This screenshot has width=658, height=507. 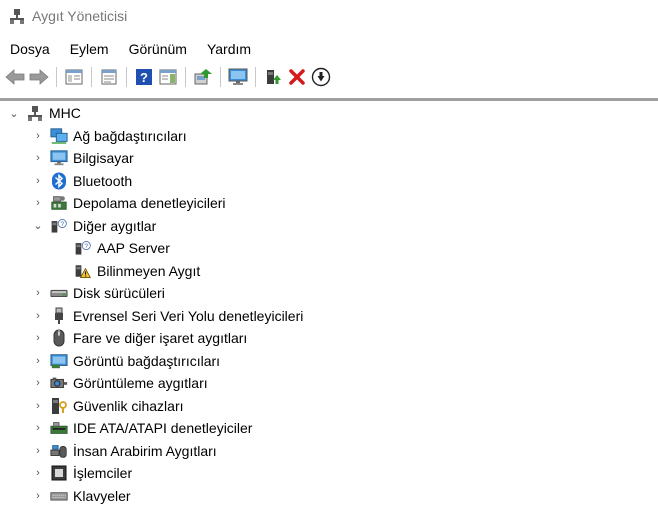 I want to click on tree-item-other-devices: ⌄ ? Diğer aygıtlar, so click(x=329, y=226).